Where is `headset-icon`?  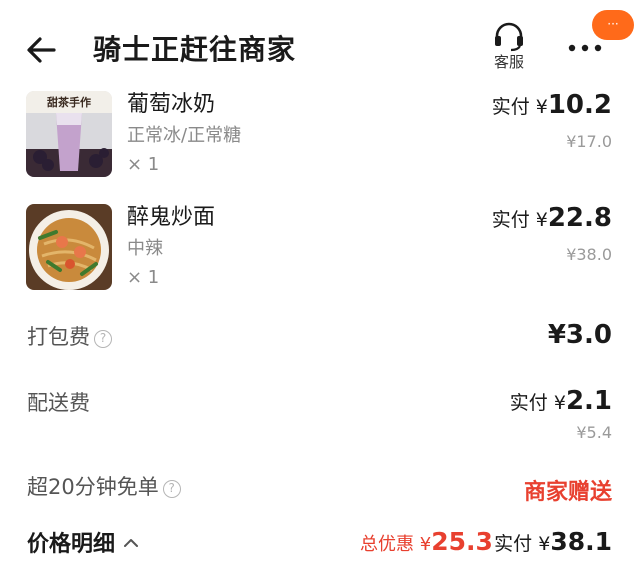 headset-icon is located at coordinates (509, 37).